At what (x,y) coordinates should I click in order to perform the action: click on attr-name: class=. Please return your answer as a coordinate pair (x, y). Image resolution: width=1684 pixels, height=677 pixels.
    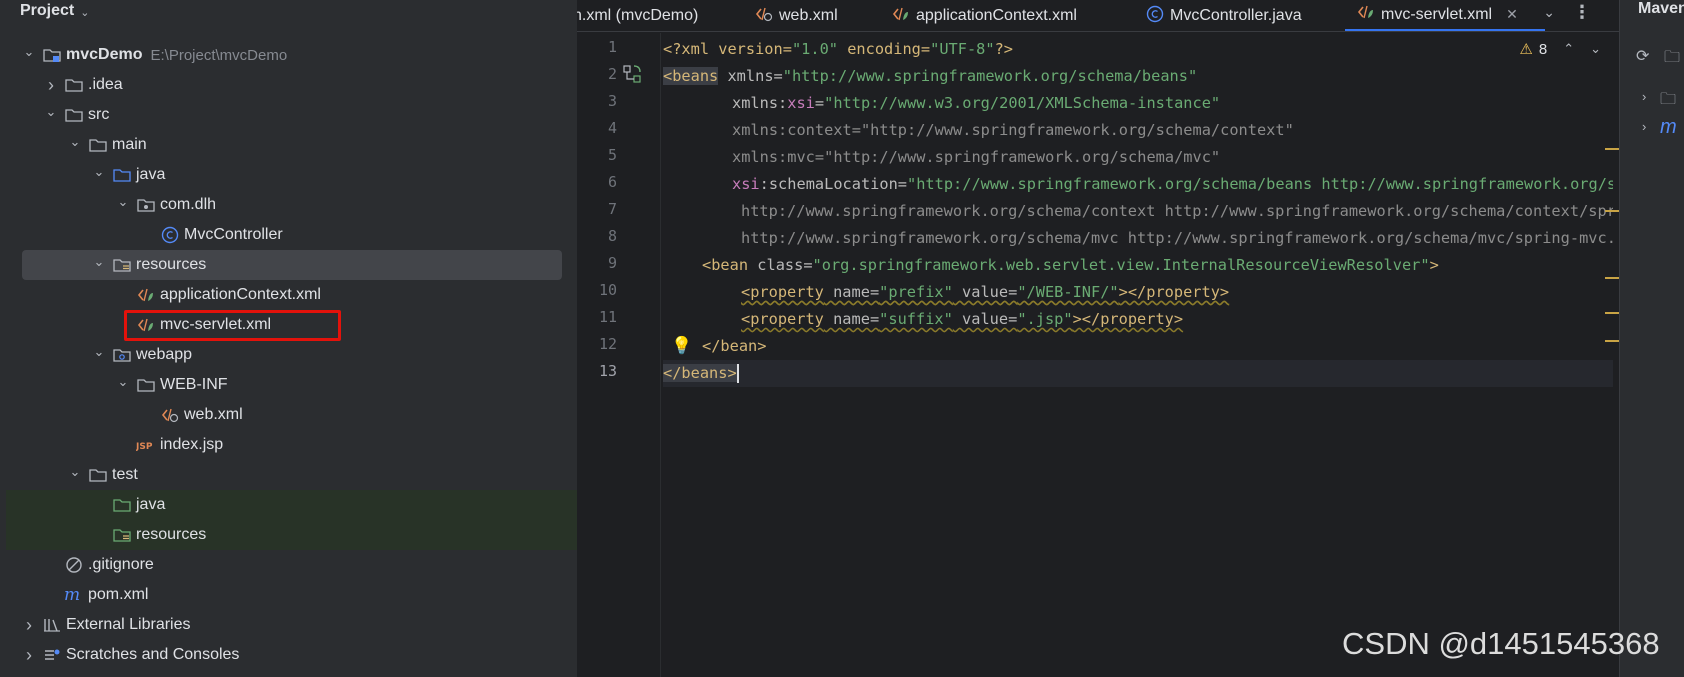
    Looking at the image, I should click on (780, 265).